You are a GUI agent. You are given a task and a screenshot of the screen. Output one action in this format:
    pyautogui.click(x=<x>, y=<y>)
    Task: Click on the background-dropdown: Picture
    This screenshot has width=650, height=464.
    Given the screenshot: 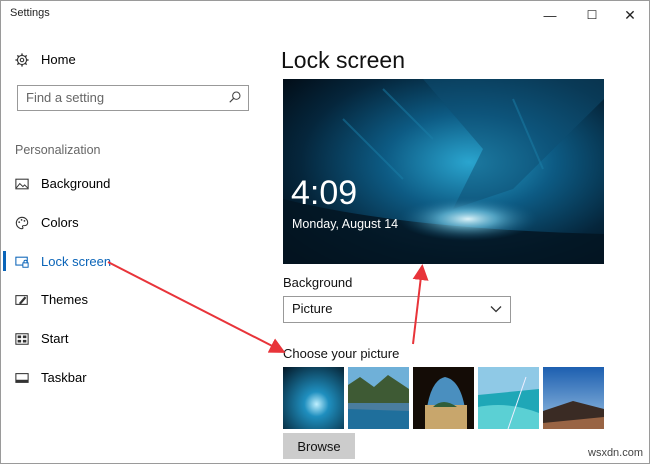 What is the action you would take?
    pyautogui.click(x=397, y=309)
    